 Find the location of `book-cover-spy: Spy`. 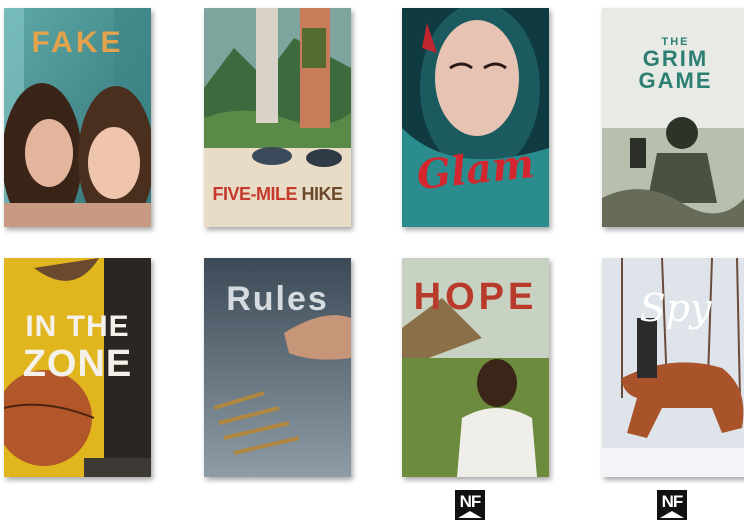

book-cover-spy: Spy is located at coordinates (673, 367).